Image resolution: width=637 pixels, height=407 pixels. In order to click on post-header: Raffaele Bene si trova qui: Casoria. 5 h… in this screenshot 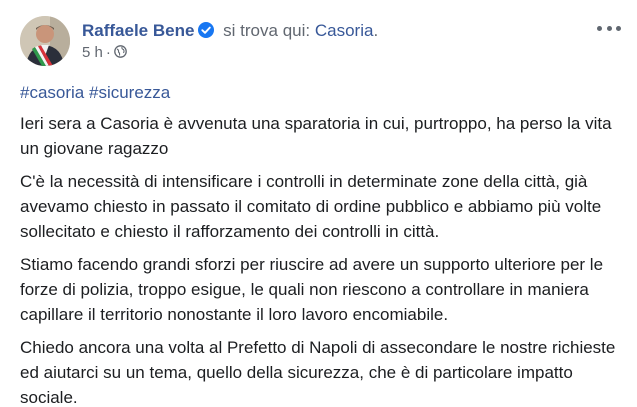, I will do `click(320, 41)`.